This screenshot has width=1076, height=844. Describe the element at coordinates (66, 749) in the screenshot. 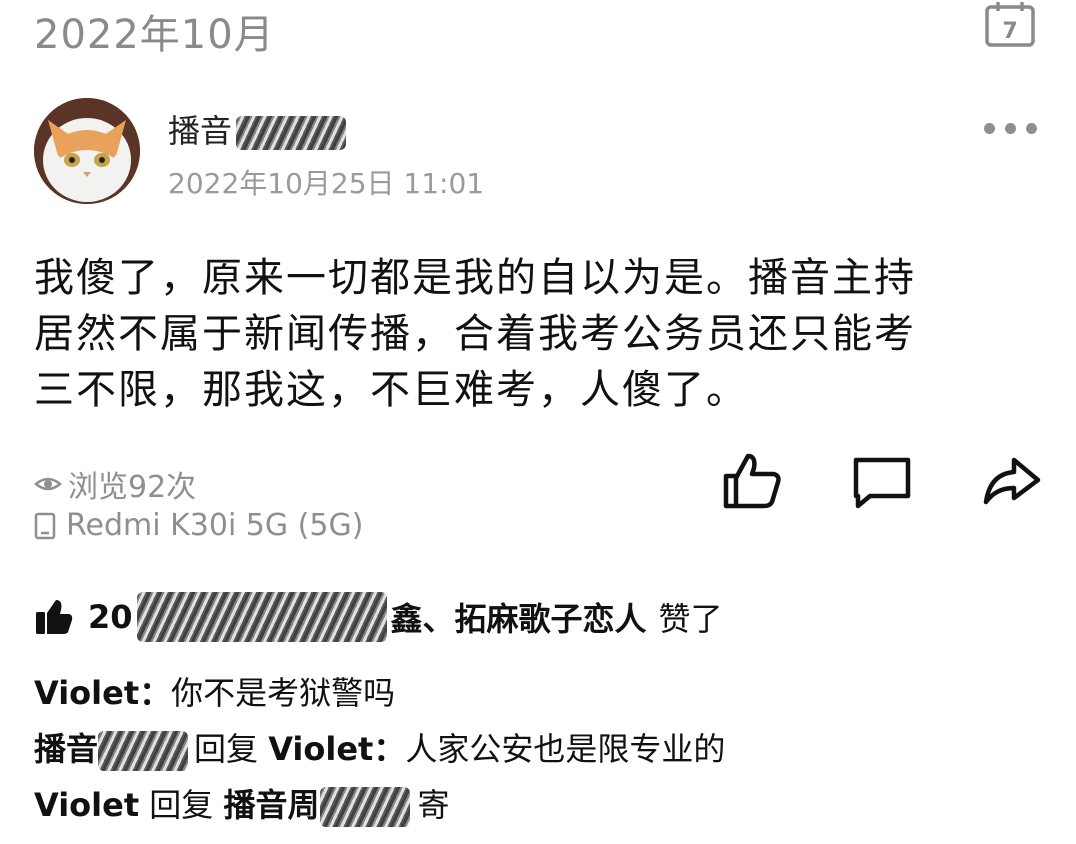

I see `comment-author: 播音` at that location.